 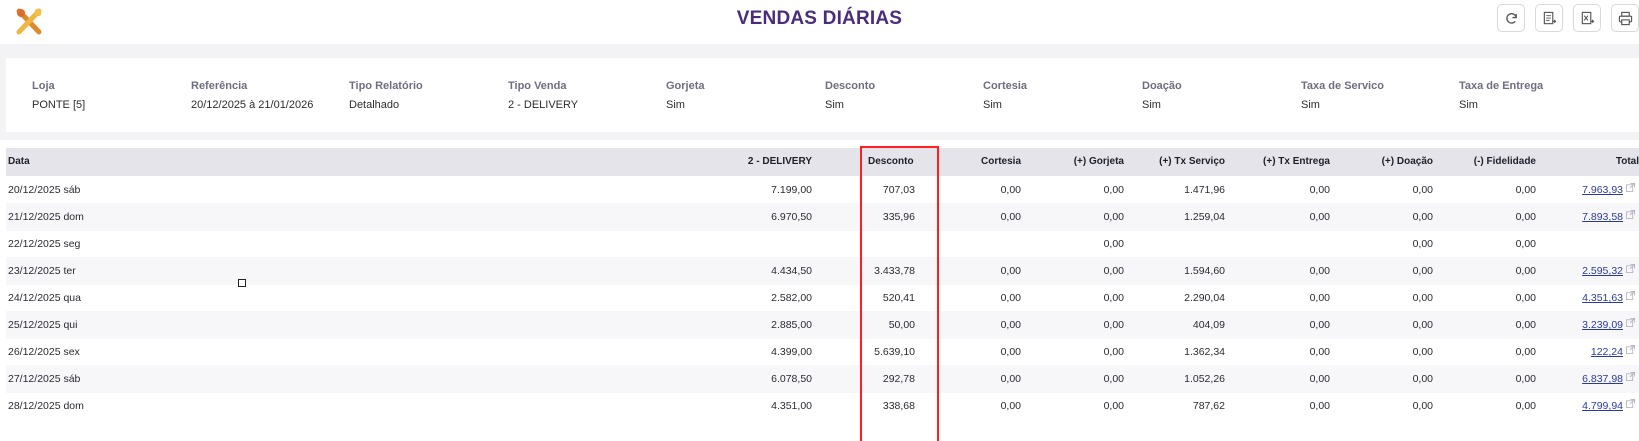 I want to click on cell-total: 4.351,63, so click(x=1608, y=298).